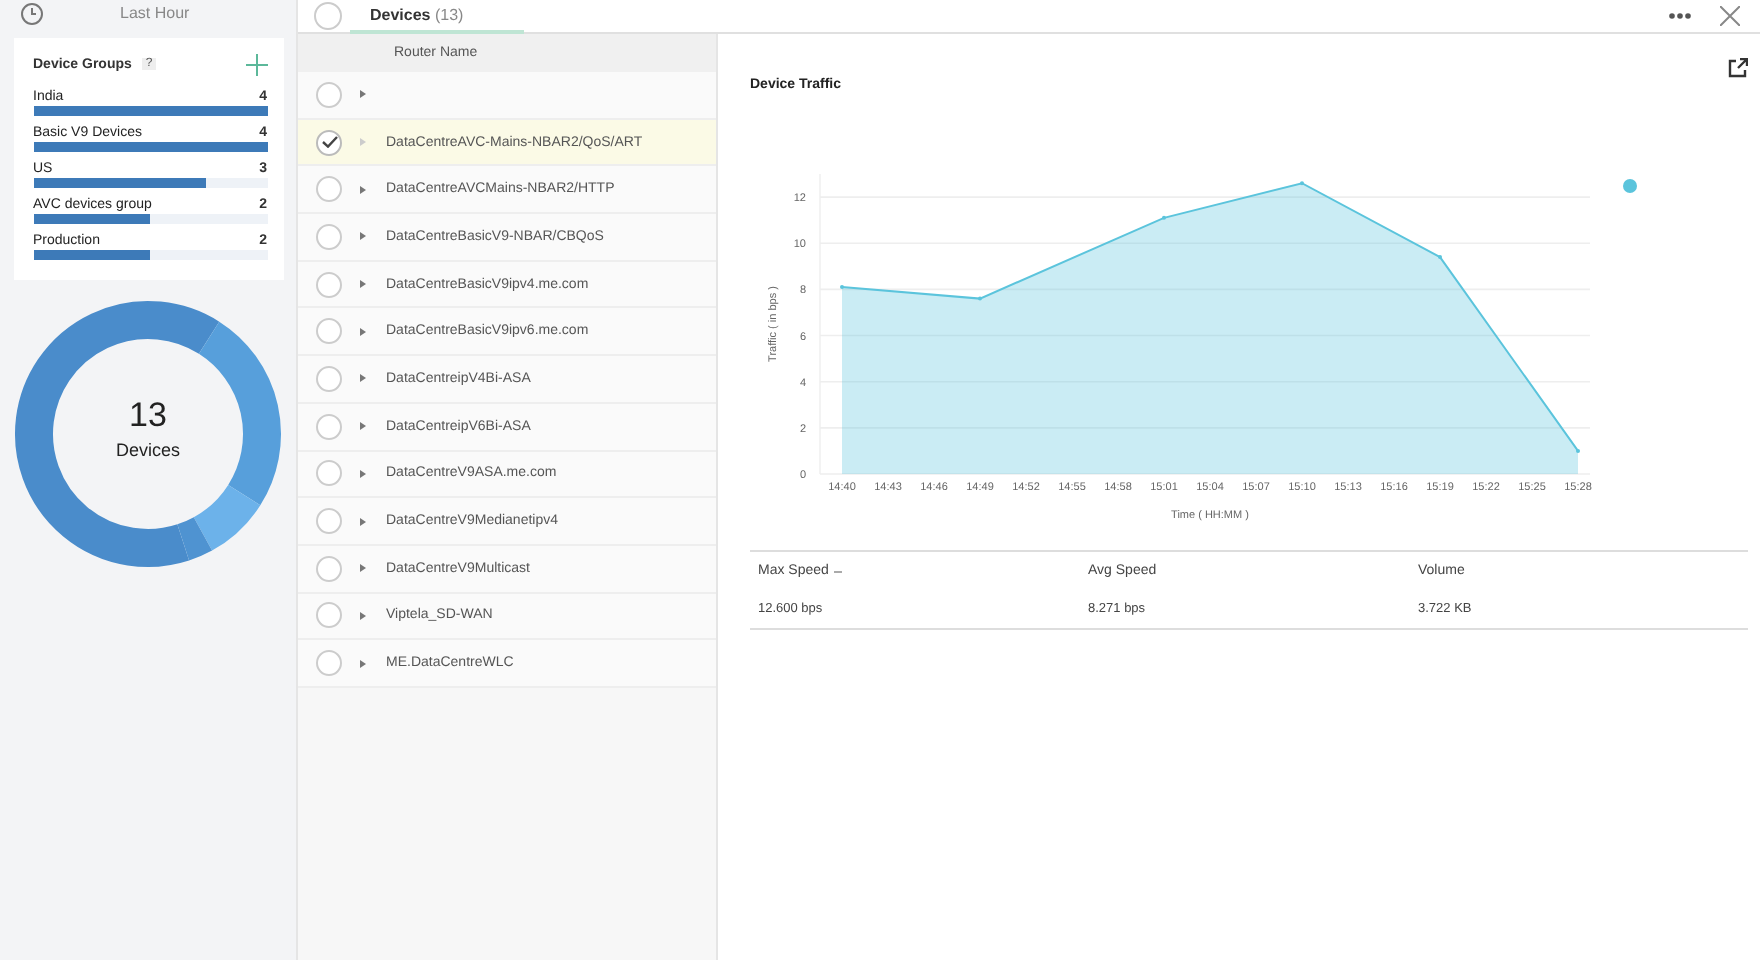 This screenshot has width=1760, height=960. Describe the element at coordinates (1738, 68) in the screenshot. I see `external-link-icon` at that location.